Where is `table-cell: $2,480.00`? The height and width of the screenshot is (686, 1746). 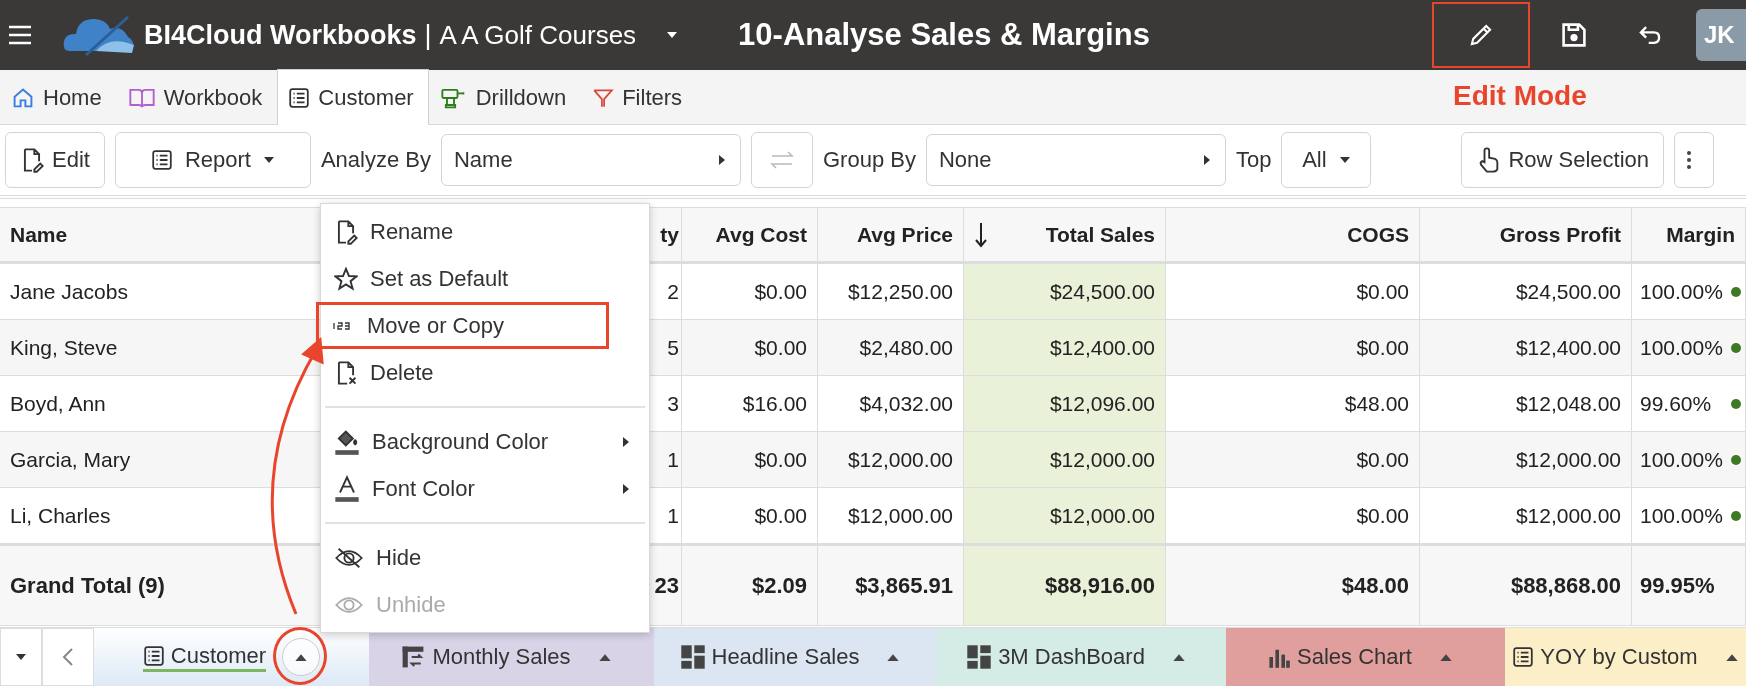 table-cell: $2,480.00 is located at coordinates (891, 348).